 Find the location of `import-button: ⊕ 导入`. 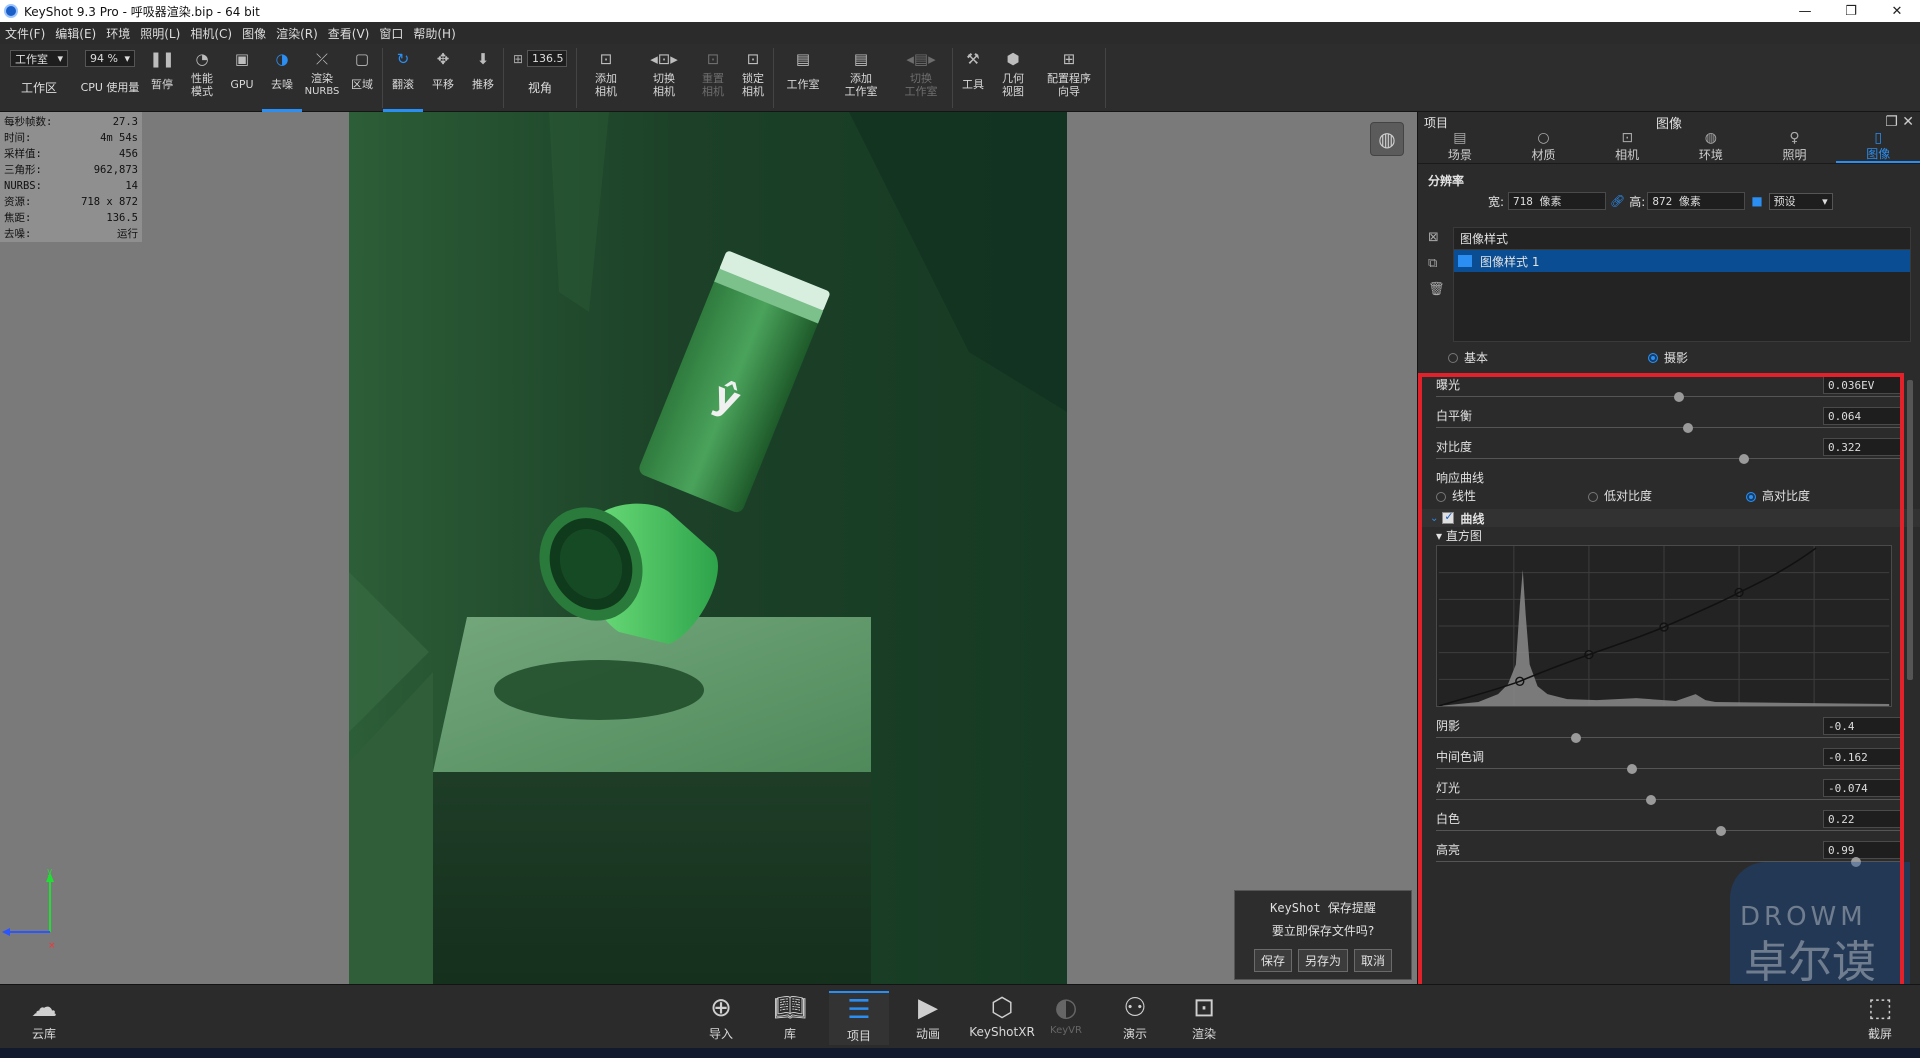

import-button: ⊕ 导入 is located at coordinates (721, 1018).